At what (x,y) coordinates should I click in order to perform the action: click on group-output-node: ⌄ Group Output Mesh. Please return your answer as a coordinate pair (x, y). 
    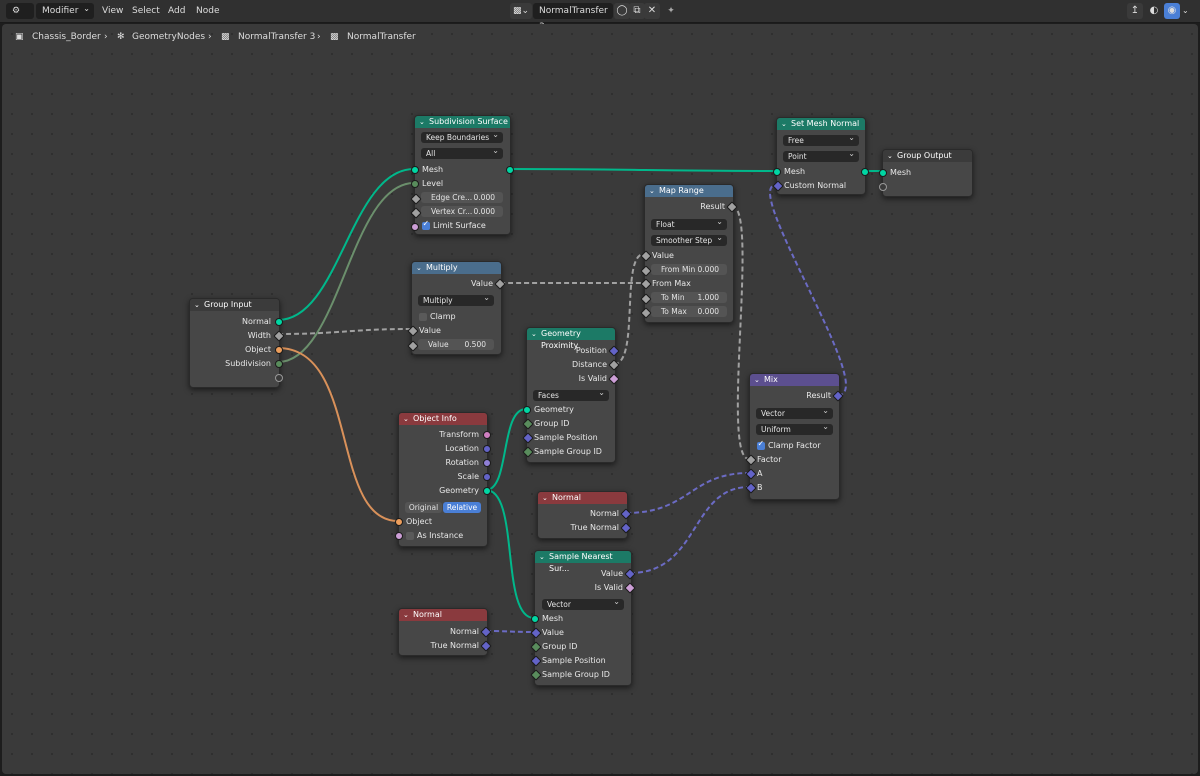
    Looking at the image, I should click on (926, 173).